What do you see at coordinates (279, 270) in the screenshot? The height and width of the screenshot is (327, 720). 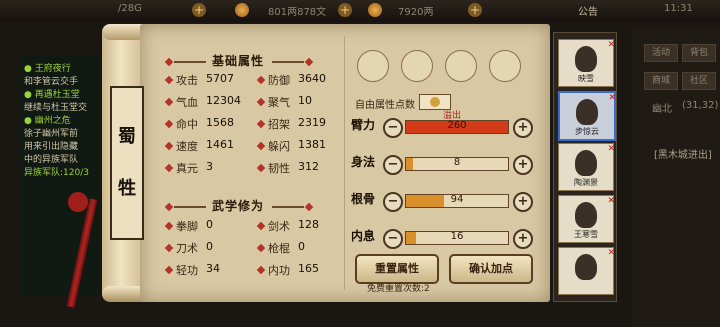 I see `stat-label: 内功` at bounding box center [279, 270].